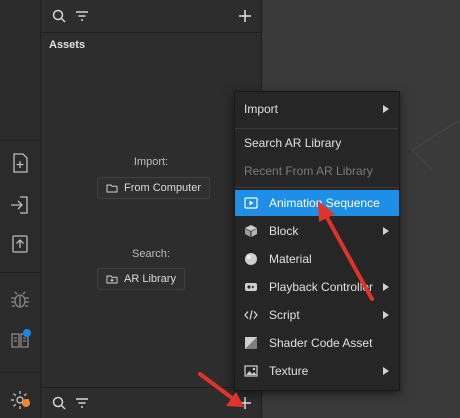 Image resolution: width=460 pixels, height=418 pixels. Describe the element at coordinates (324, 203) in the screenshot. I see `menu-item-label: Animation Sequence` at that location.